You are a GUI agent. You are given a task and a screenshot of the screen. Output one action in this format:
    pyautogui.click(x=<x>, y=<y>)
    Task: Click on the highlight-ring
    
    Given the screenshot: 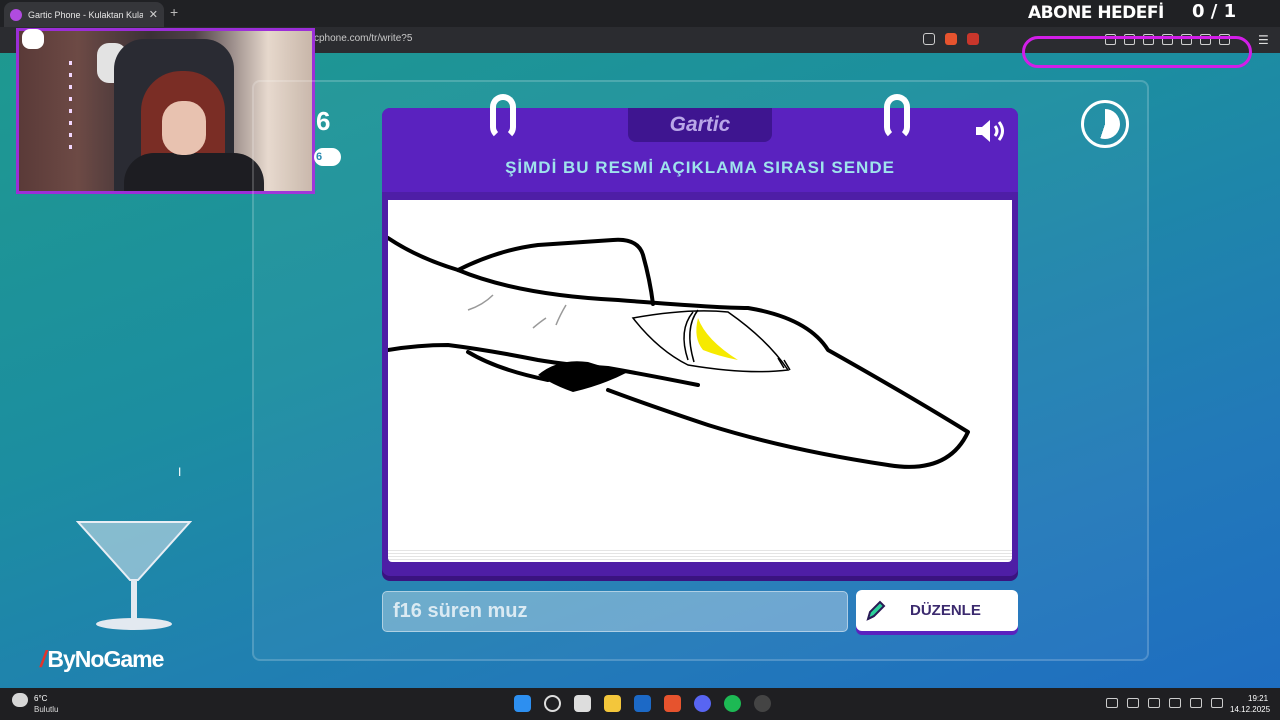 What is the action you would take?
    pyautogui.click(x=1137, y=52)
    